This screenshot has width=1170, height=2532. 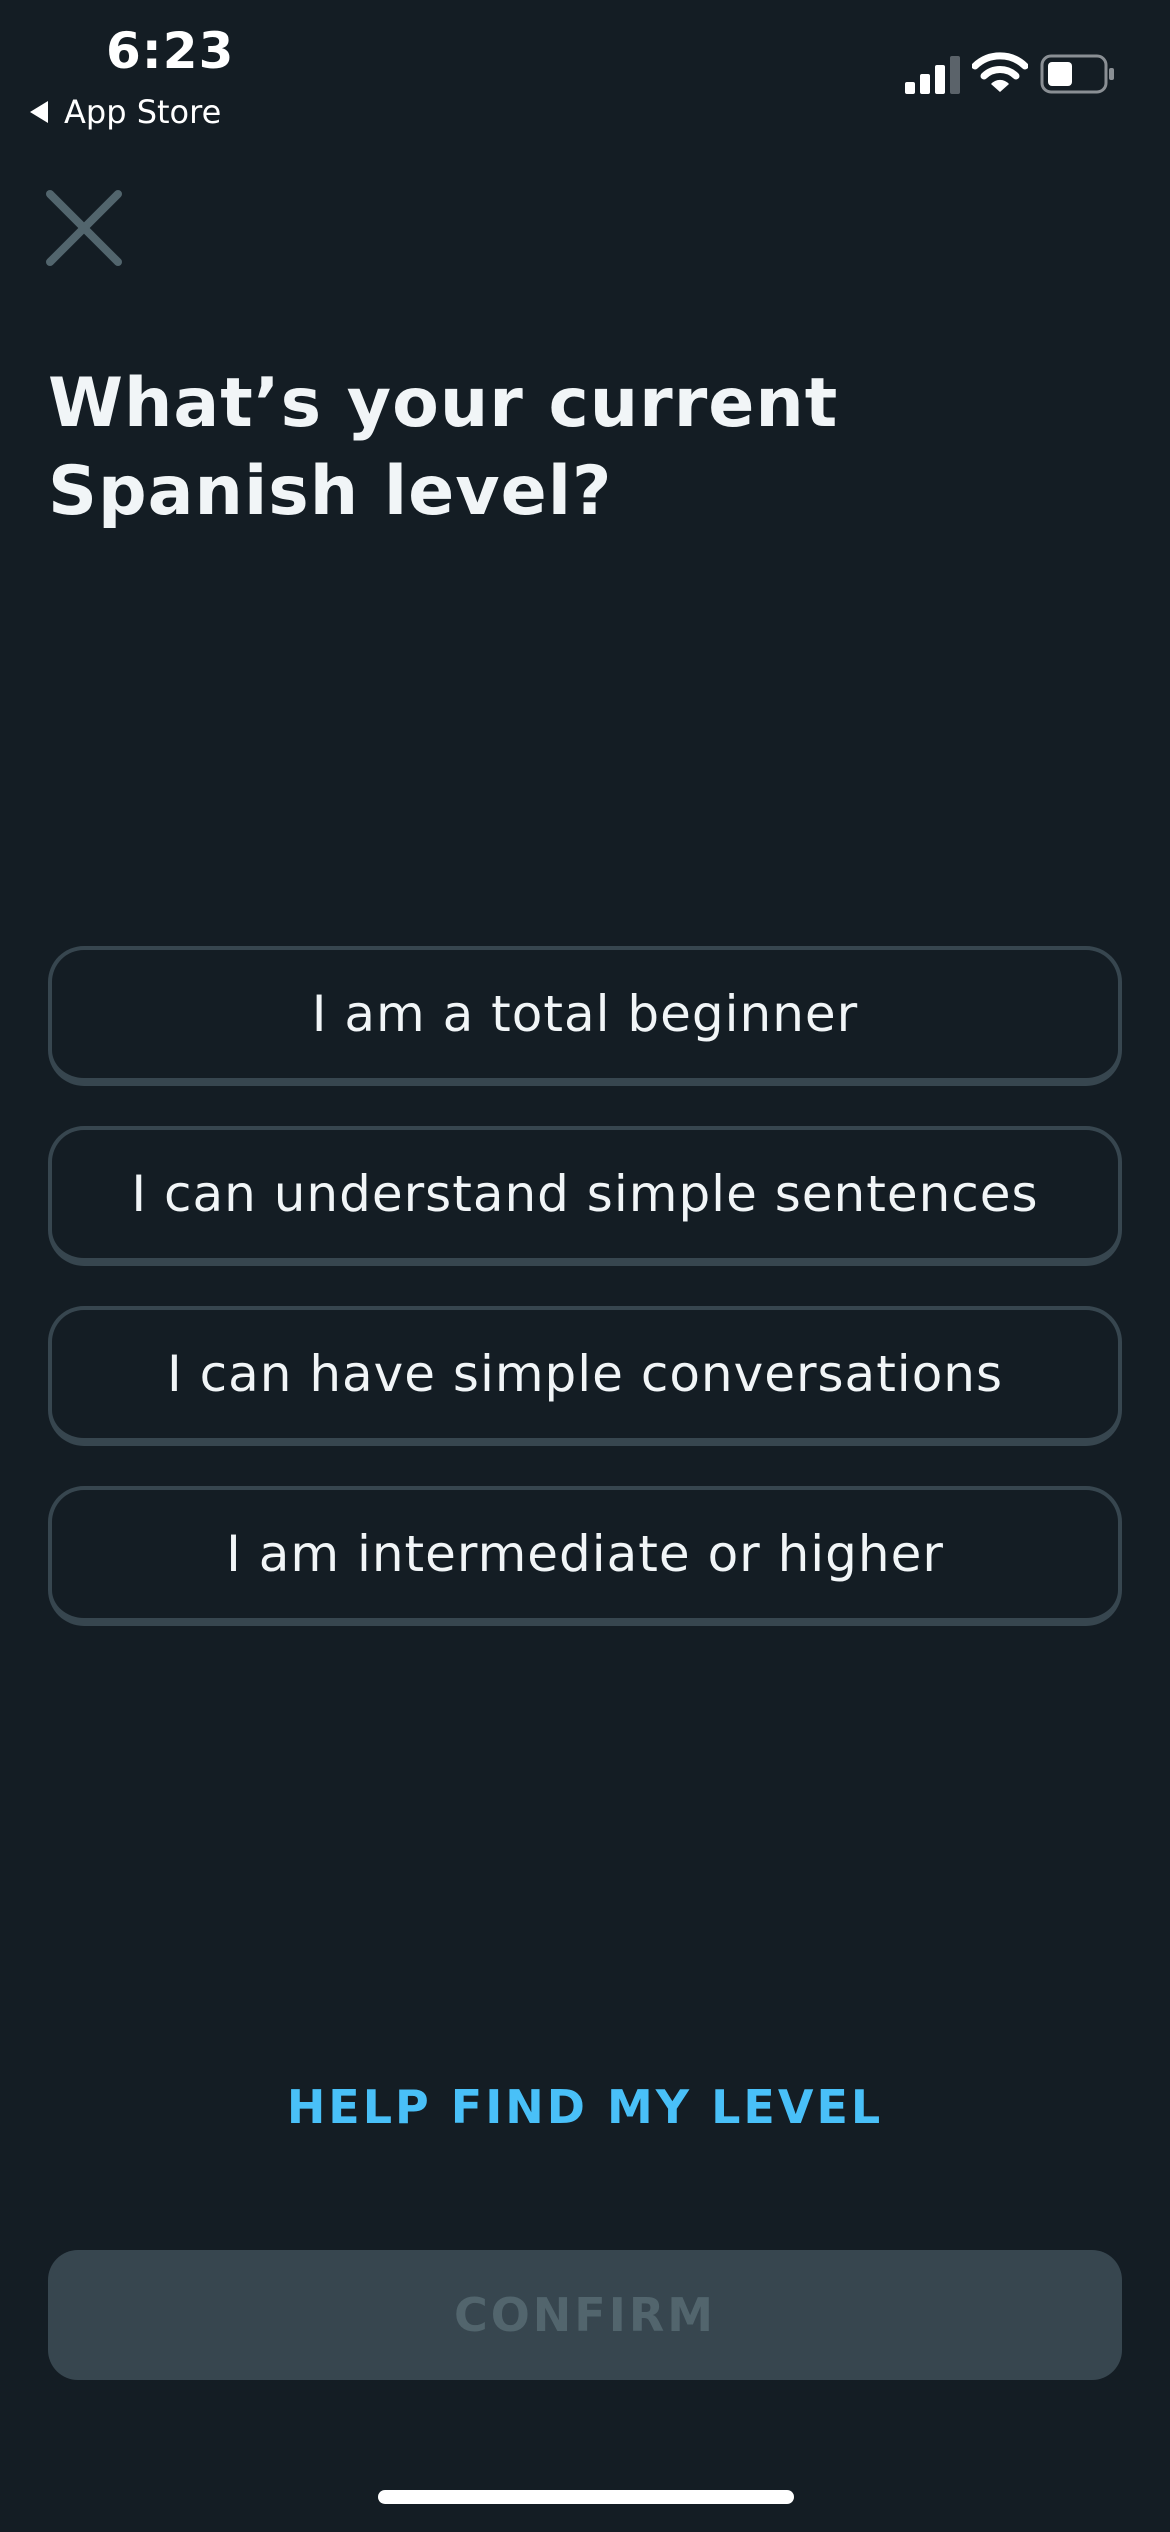 What do you see at coordinates (443, 447) in the screenshot?
I see `page-title: What’s your current Spanish level?` at bounding box center [443, 447].